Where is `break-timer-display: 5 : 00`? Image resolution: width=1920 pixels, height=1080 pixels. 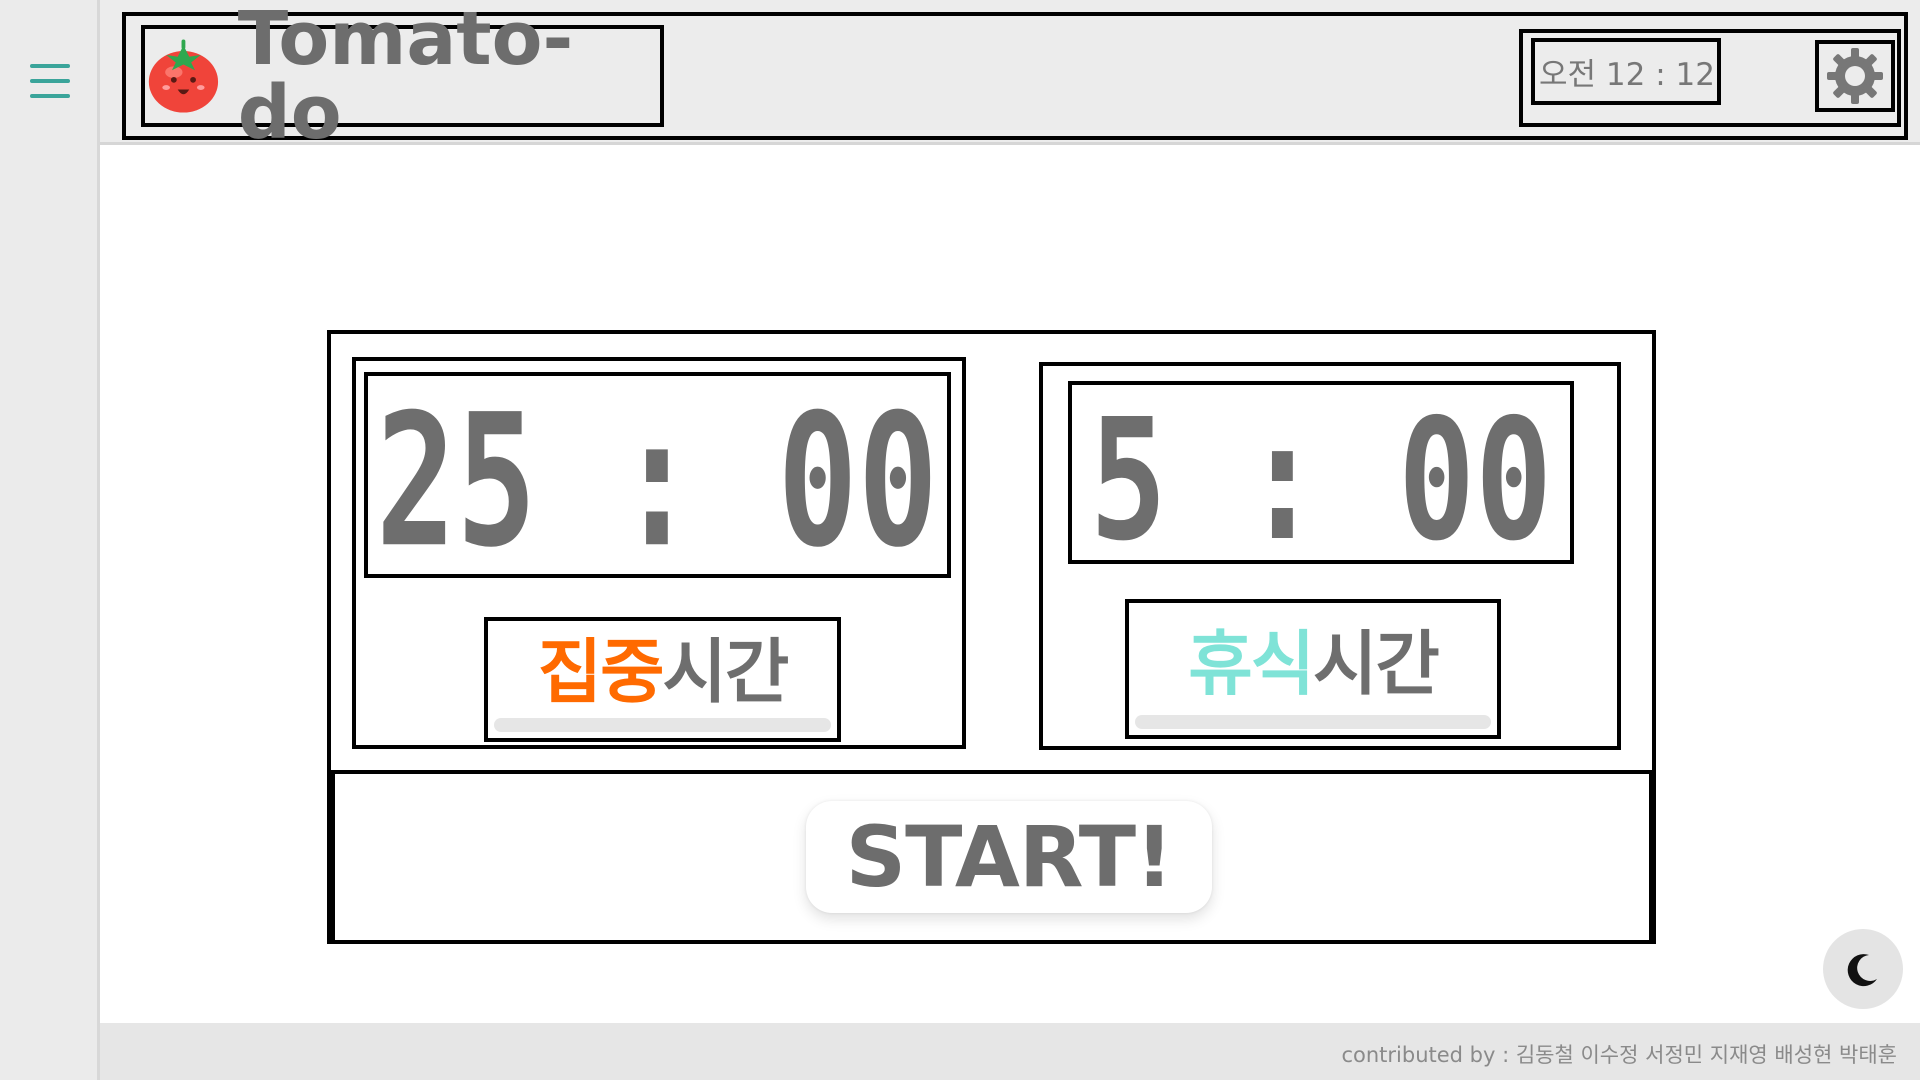 break-timer-display: 5 : 00 is located at coordinates (1321, 472).